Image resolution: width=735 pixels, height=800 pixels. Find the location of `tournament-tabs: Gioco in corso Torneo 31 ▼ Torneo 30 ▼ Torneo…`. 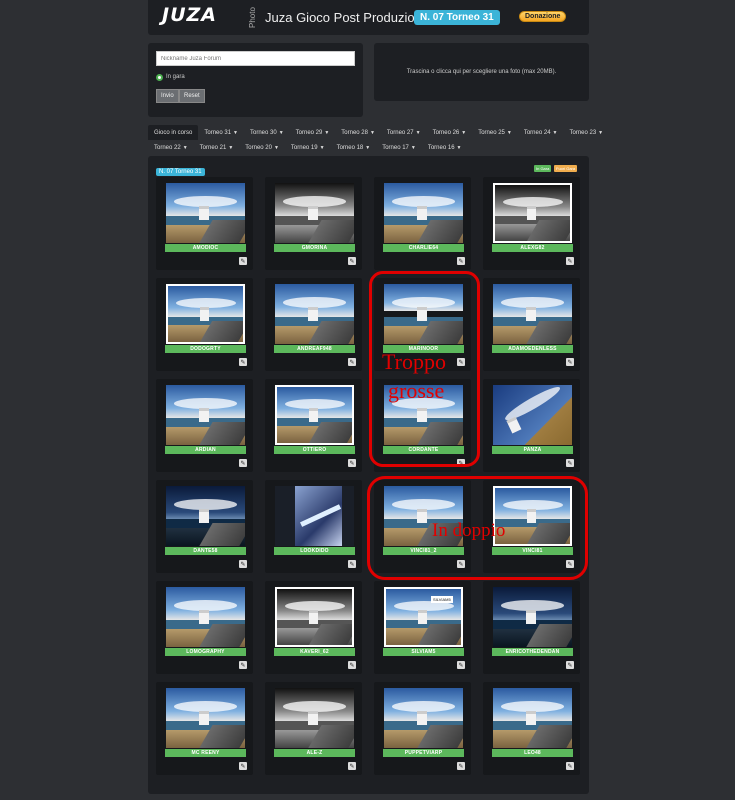

tournament-tabs: Gioco in corso Torneo 31 ▼ Torneo 30 ▼ Torneo… is located at coordinates (375, 140).